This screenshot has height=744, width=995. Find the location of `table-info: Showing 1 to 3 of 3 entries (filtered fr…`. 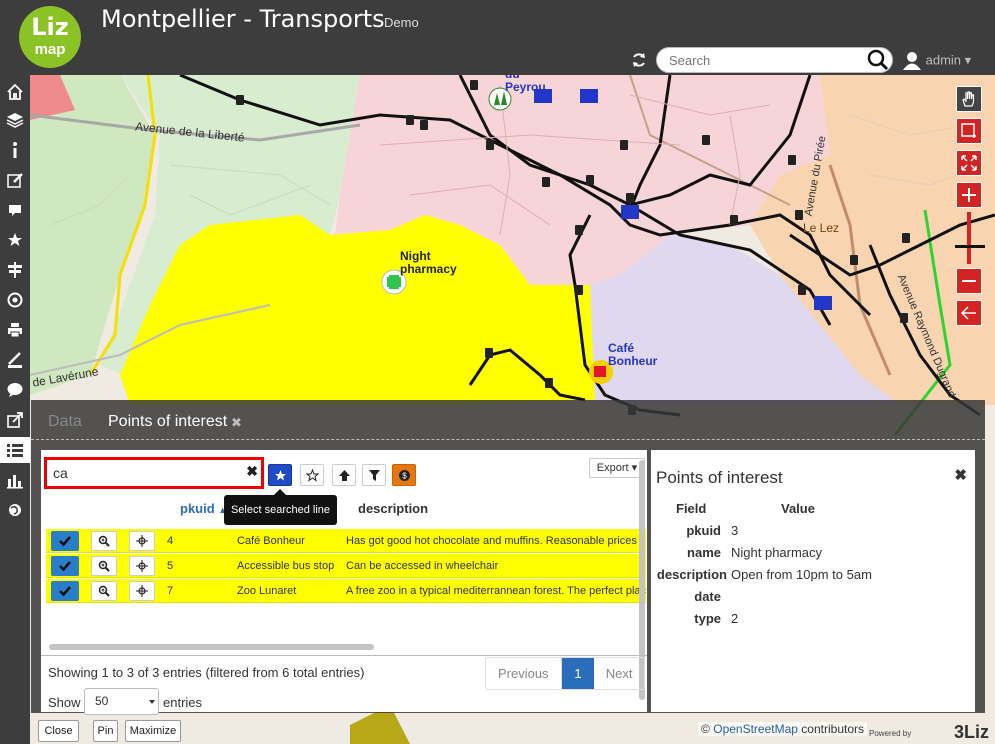

table-info: Showing 1 to 3 of 3 entries (filtered fr… is located at coordinates (206, 672).